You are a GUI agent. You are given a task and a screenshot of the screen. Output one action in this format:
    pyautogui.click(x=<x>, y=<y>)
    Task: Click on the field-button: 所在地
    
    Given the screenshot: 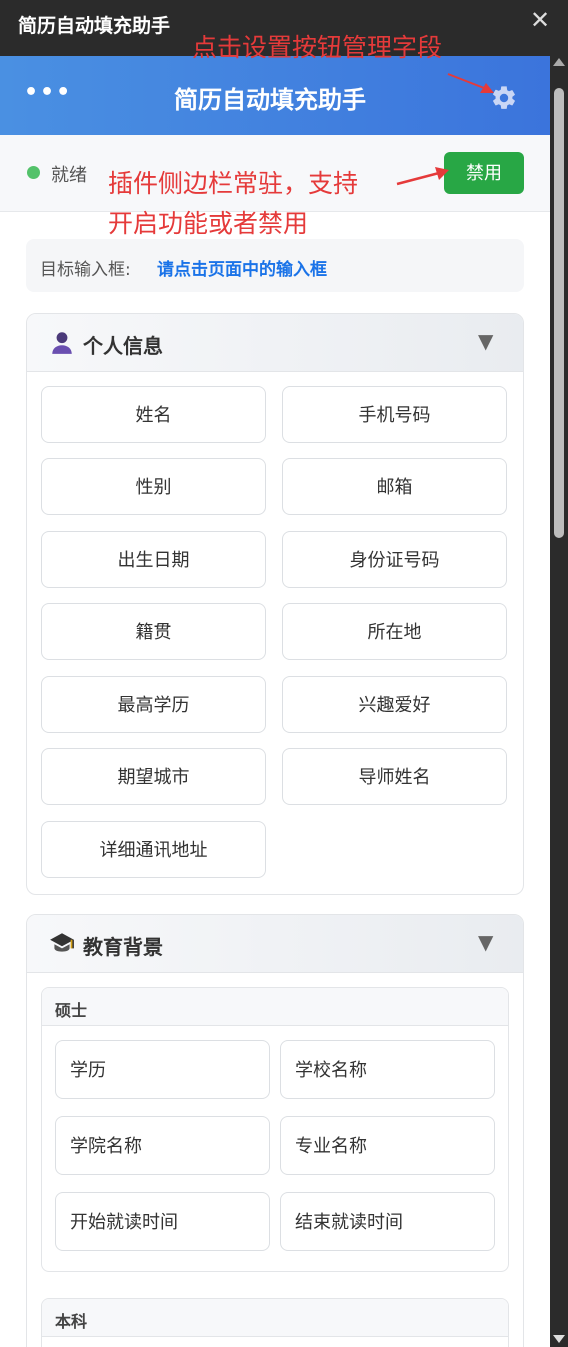 What is the action you would take?
    pyautogui.click(x=394, y=631)
    